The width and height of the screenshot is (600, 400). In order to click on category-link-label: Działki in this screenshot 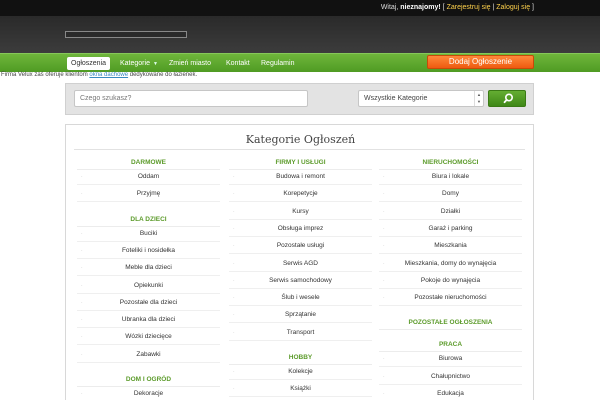, I will do `click(450, 211)`.